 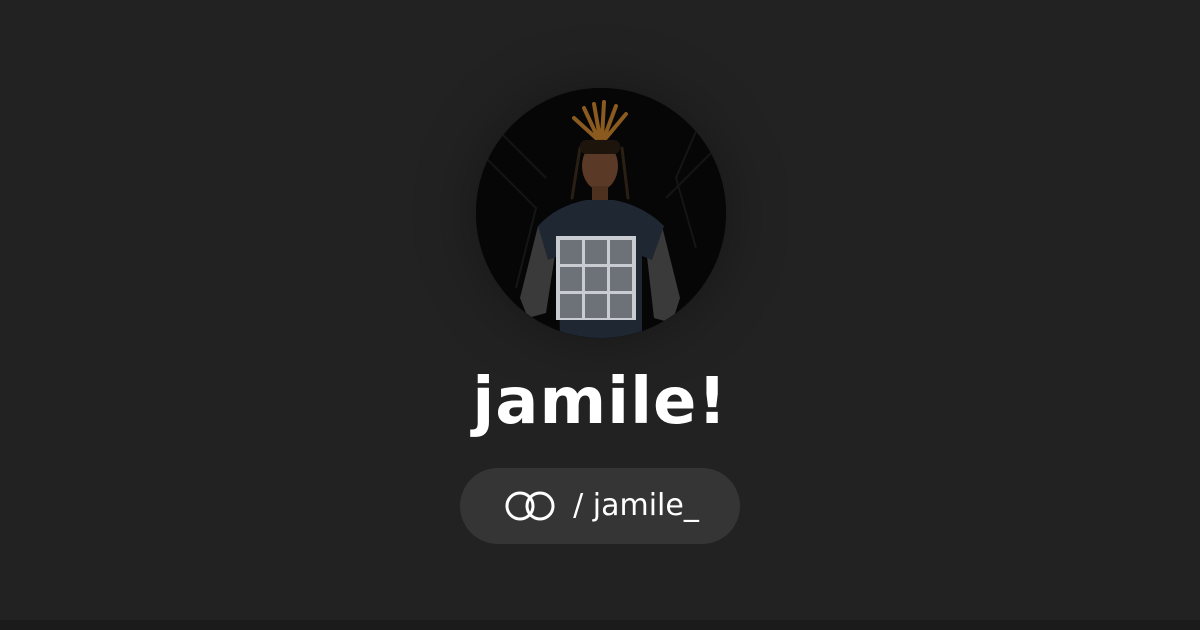 I want to click on profile-photo, so click(x=601, y=213).